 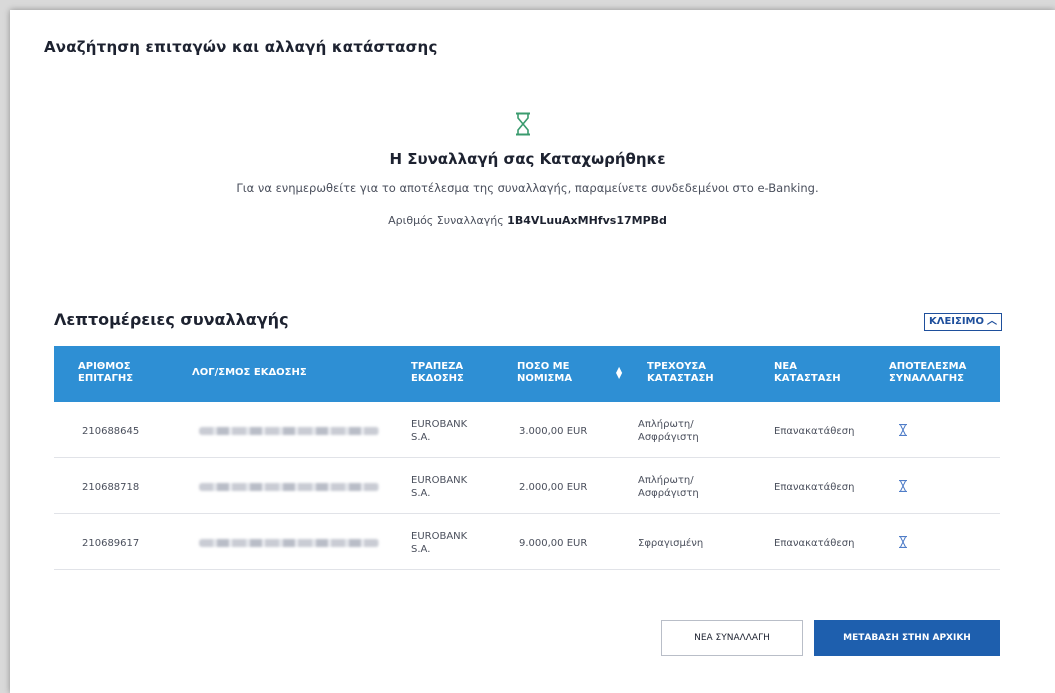 I want to click on go-home-button: ΜΕΤΑΒΑΣΗ ΣΤΗΝ ΑΡΧΙΚΗ, so click(x=907, y=638).